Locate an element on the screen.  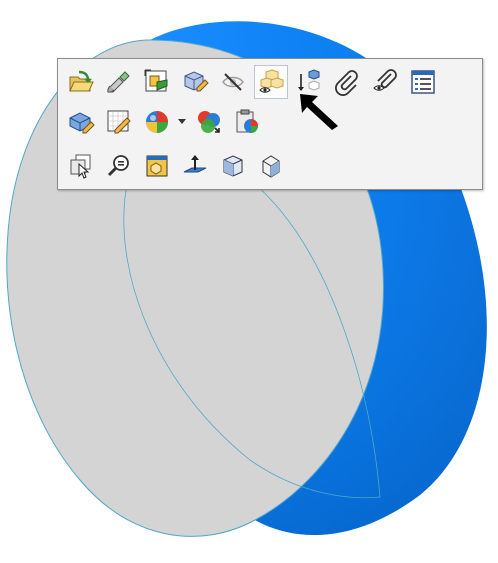
open-part-button is located at coordinates (81, 82).